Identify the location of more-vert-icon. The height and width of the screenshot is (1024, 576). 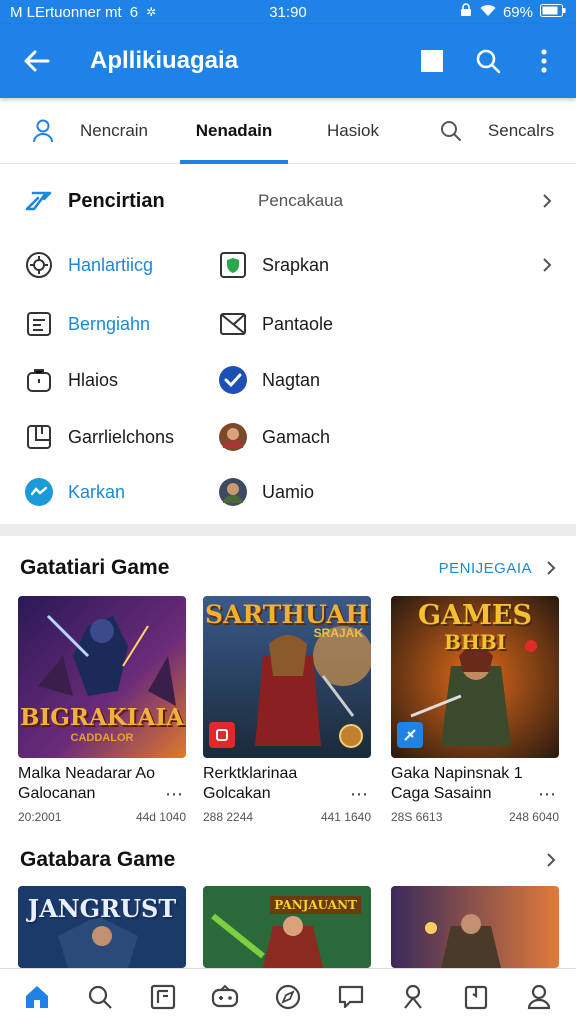
(544, 61).